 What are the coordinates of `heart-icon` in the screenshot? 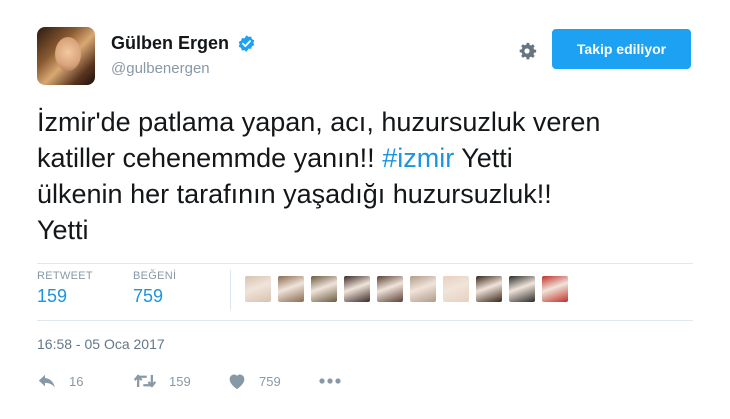 It's located at (237, 382).